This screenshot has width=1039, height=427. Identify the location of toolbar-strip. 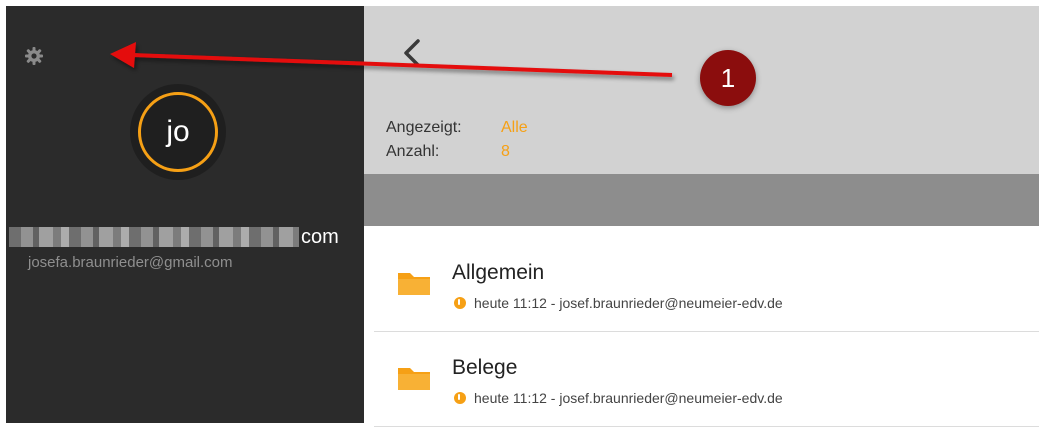
(701, 200).